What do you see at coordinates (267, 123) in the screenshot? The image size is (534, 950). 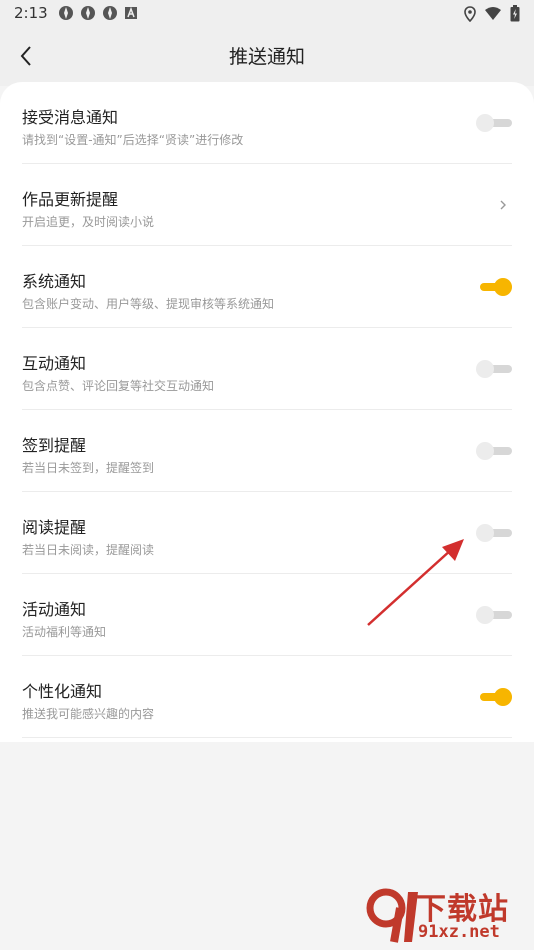 I see `setting-row-accept-messages: 接受消息通知 请找到“设置-通知”后选择“贤读”进行修改` at bounding box center [267, 123].